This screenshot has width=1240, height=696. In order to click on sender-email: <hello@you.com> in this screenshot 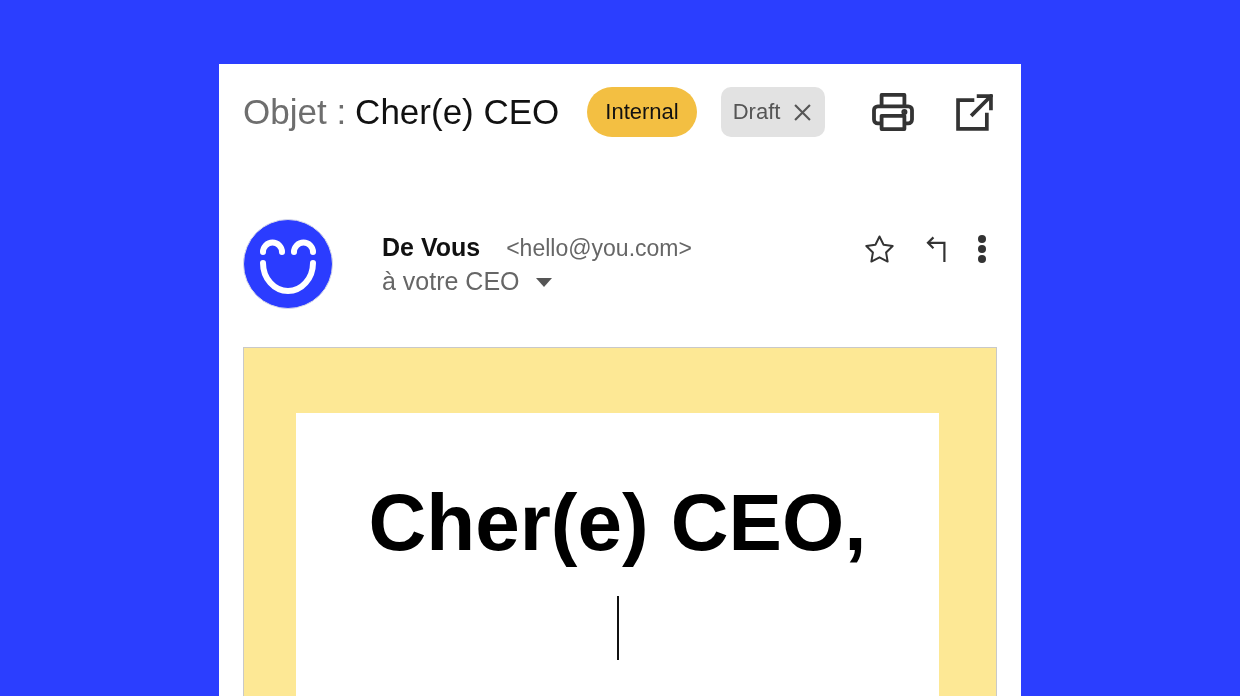, I will do `click(599, 248)`.